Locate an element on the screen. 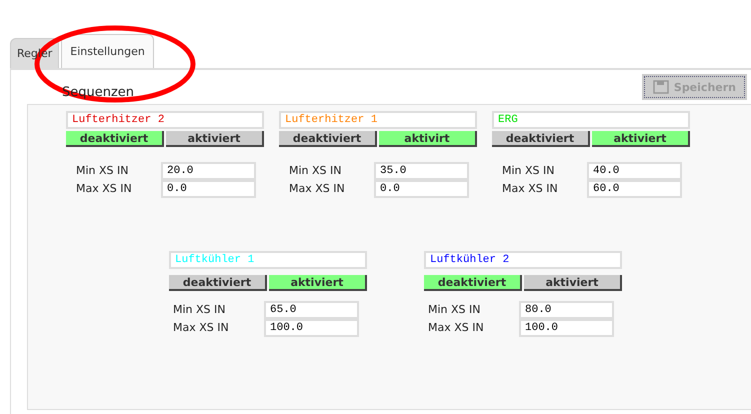 The width and height of the screenshot is (751, 414). tab: Einstellungen is located at coordinates (107, 51).